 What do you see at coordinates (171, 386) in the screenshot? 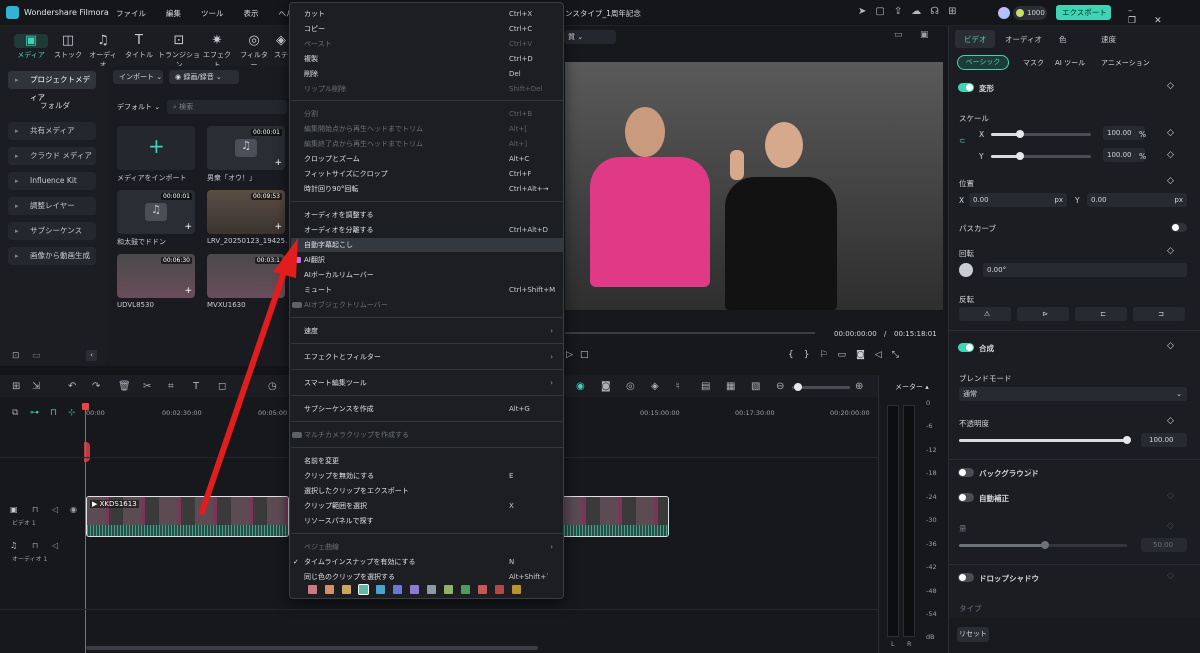
I see `crop-icon: ⌗` at bounding box center [171, 386].